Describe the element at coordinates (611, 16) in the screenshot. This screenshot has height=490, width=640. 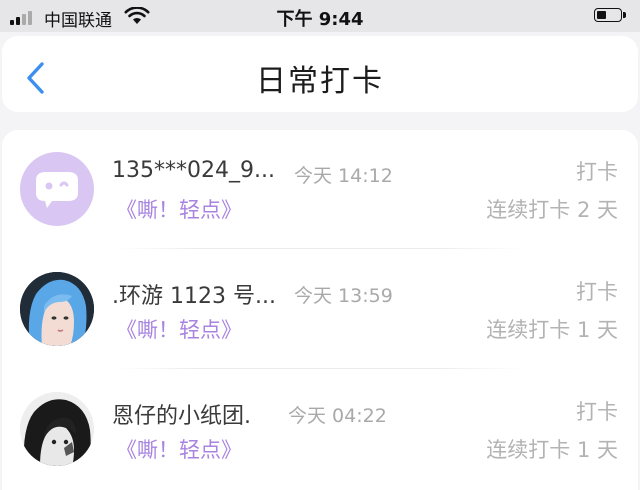
I see `battery-icon` at that location.